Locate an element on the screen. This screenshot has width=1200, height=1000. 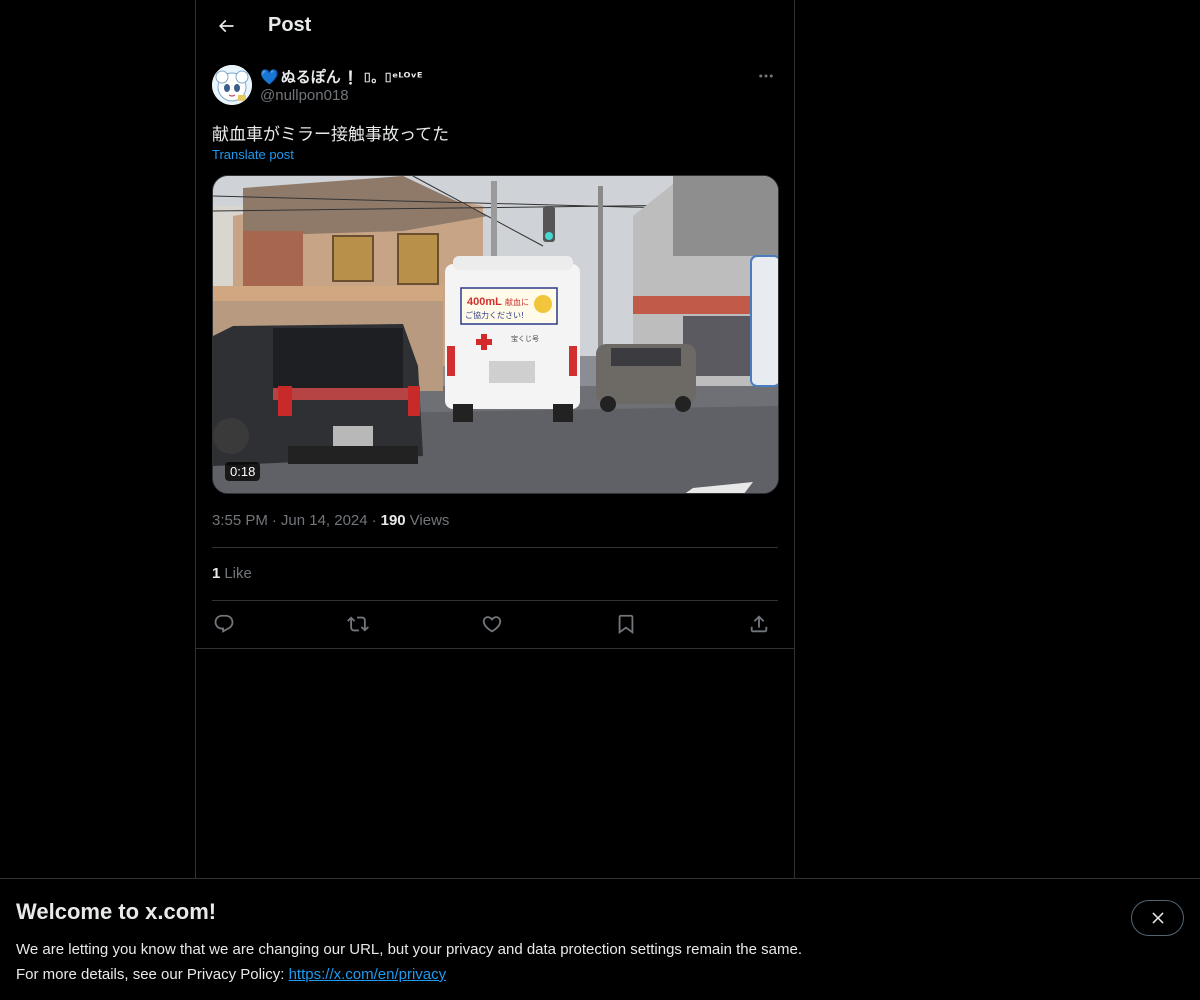
repost-icon is located at coordinates (358, 624).